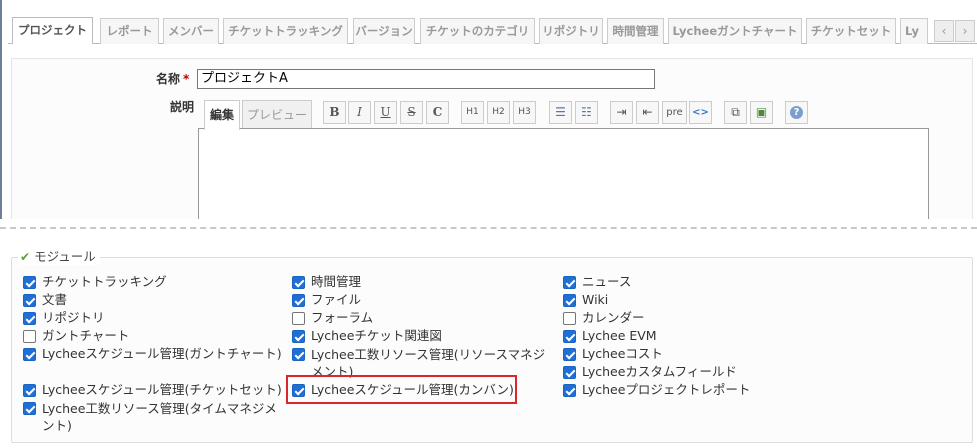 Image resolution: width=977 pixels, height=448 pixels. What do you see at coordinates (326, 300) in the screenshot?
I see `module-files: ファイル` at bounding box center [326, 300].